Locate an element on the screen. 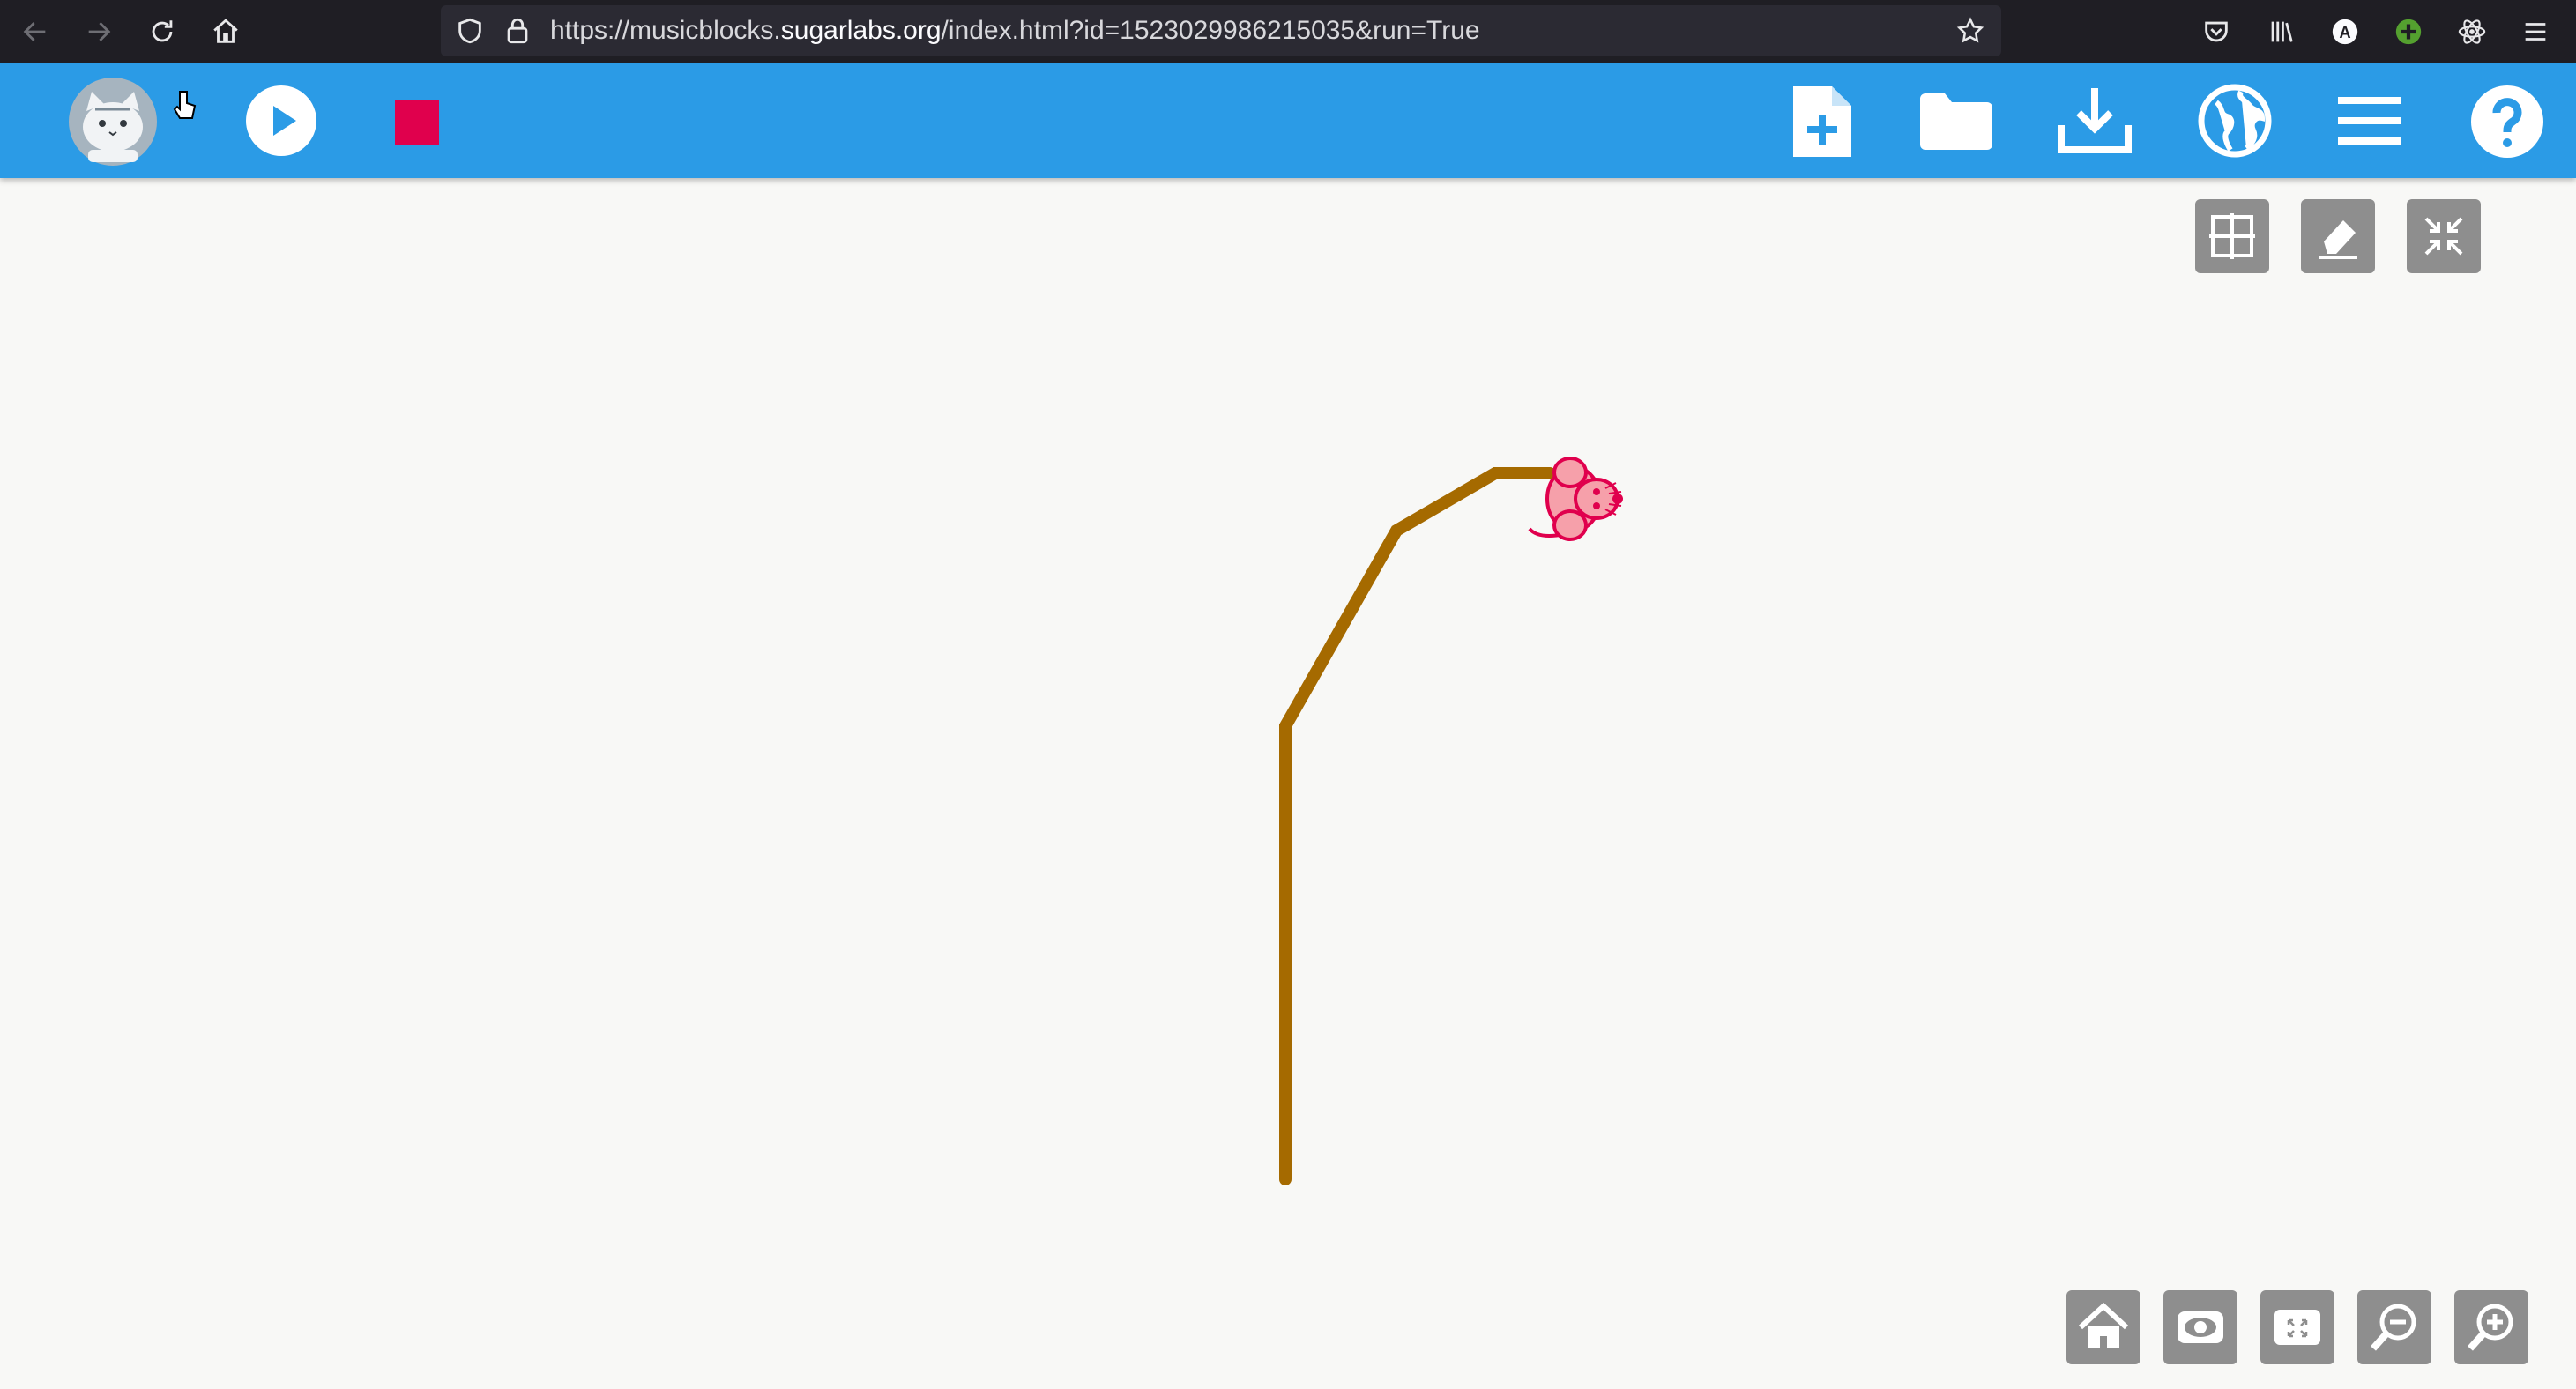 Image resolution: width=2576 pixels, height=1389 pixels. new-project-icon is located at coordinates (1822, 122).